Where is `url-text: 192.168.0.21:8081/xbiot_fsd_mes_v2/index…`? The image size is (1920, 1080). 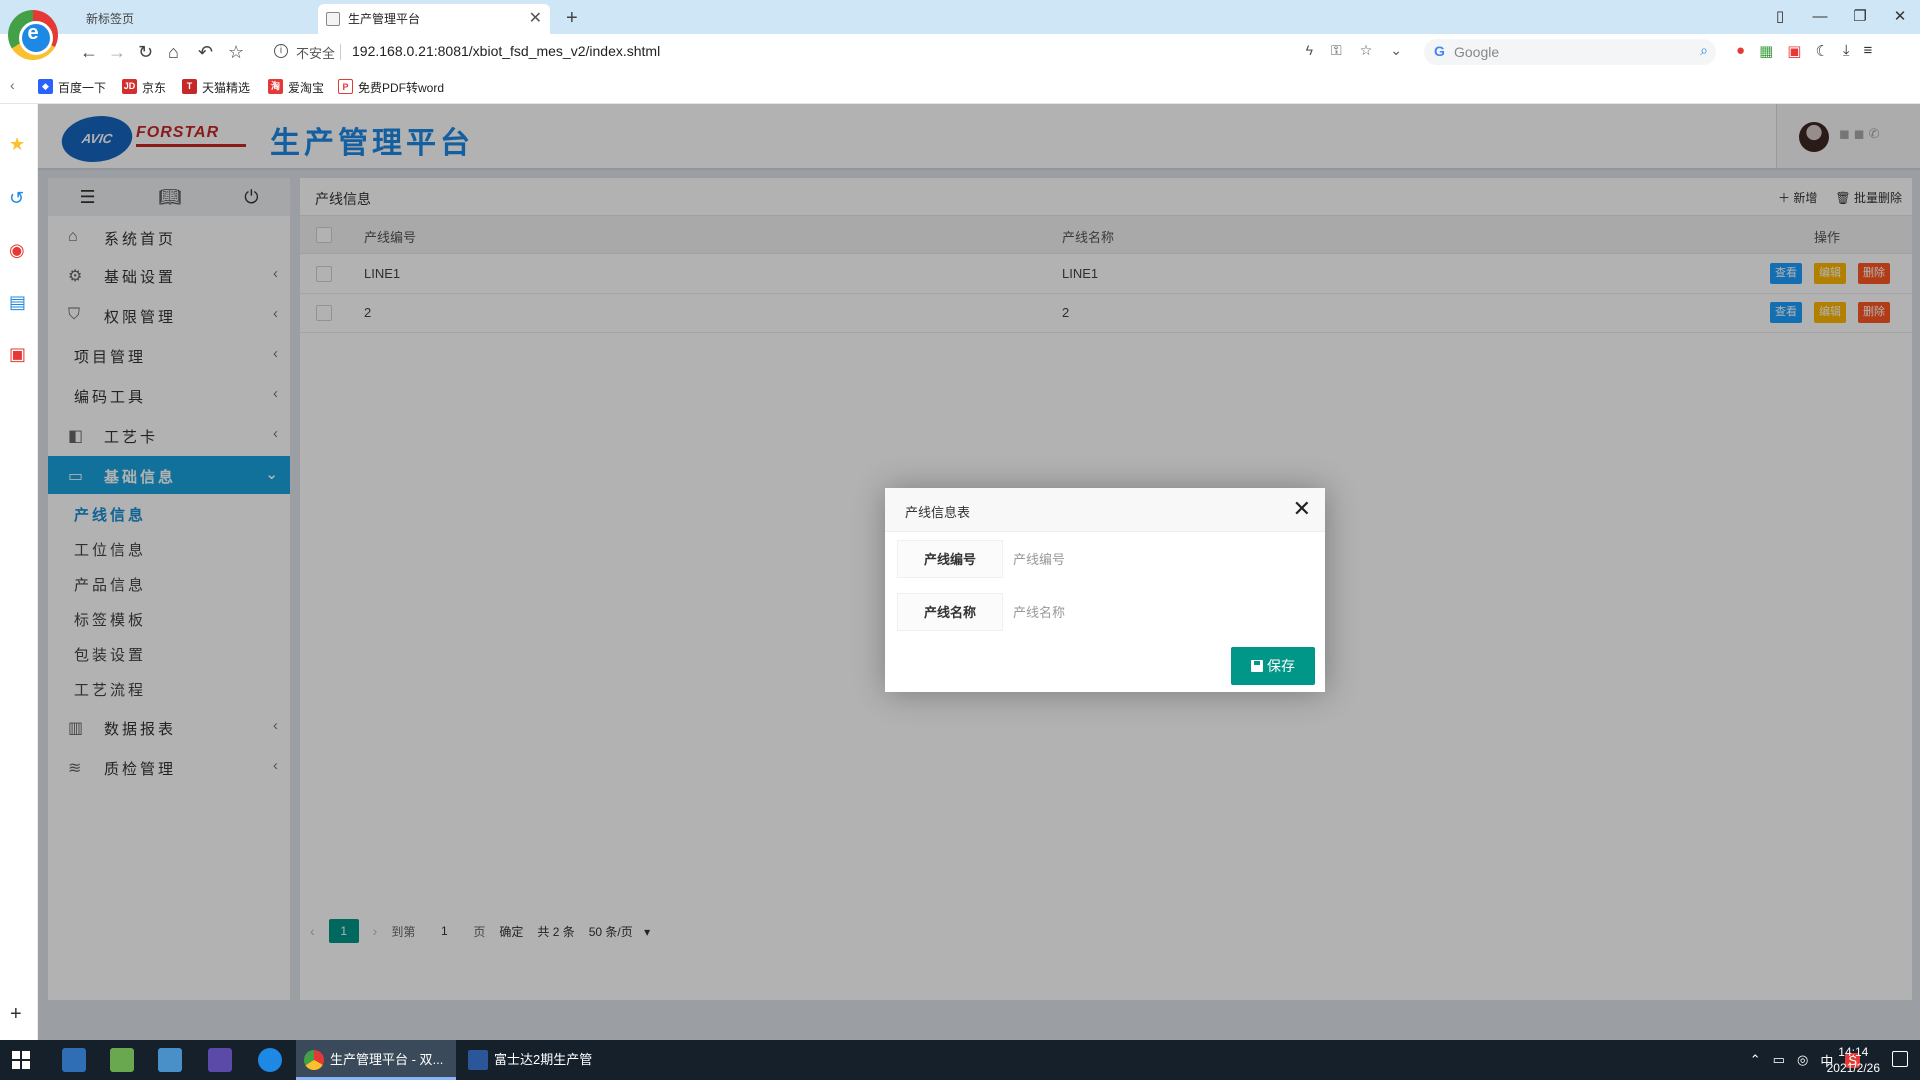
url-text: 192.168.0.21:8081/xbiot_fsd_mes_v2/index… is located at coordinates (506, 51).